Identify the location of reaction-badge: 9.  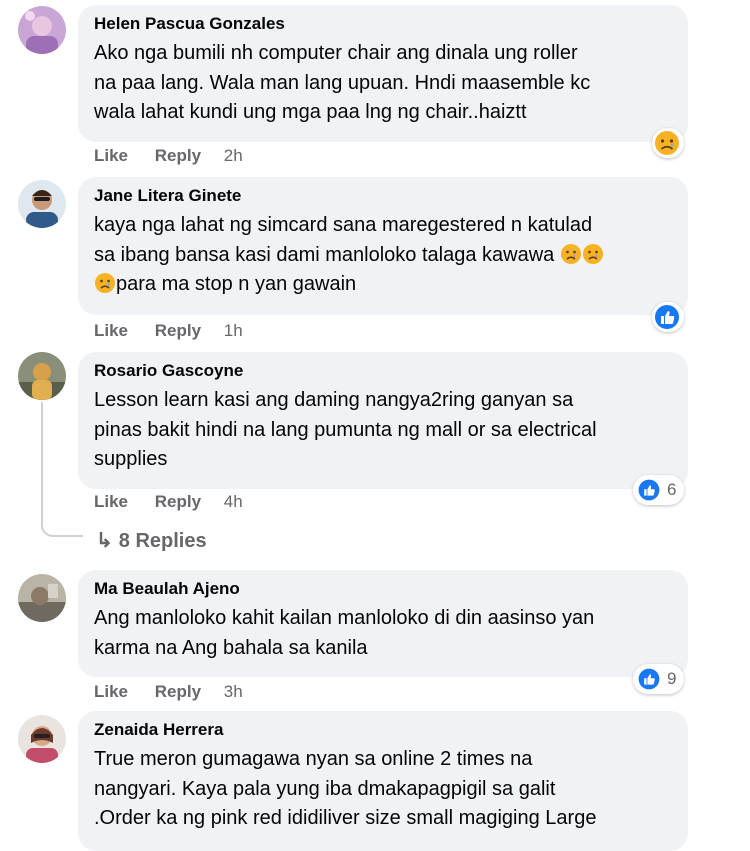
(659, 679).